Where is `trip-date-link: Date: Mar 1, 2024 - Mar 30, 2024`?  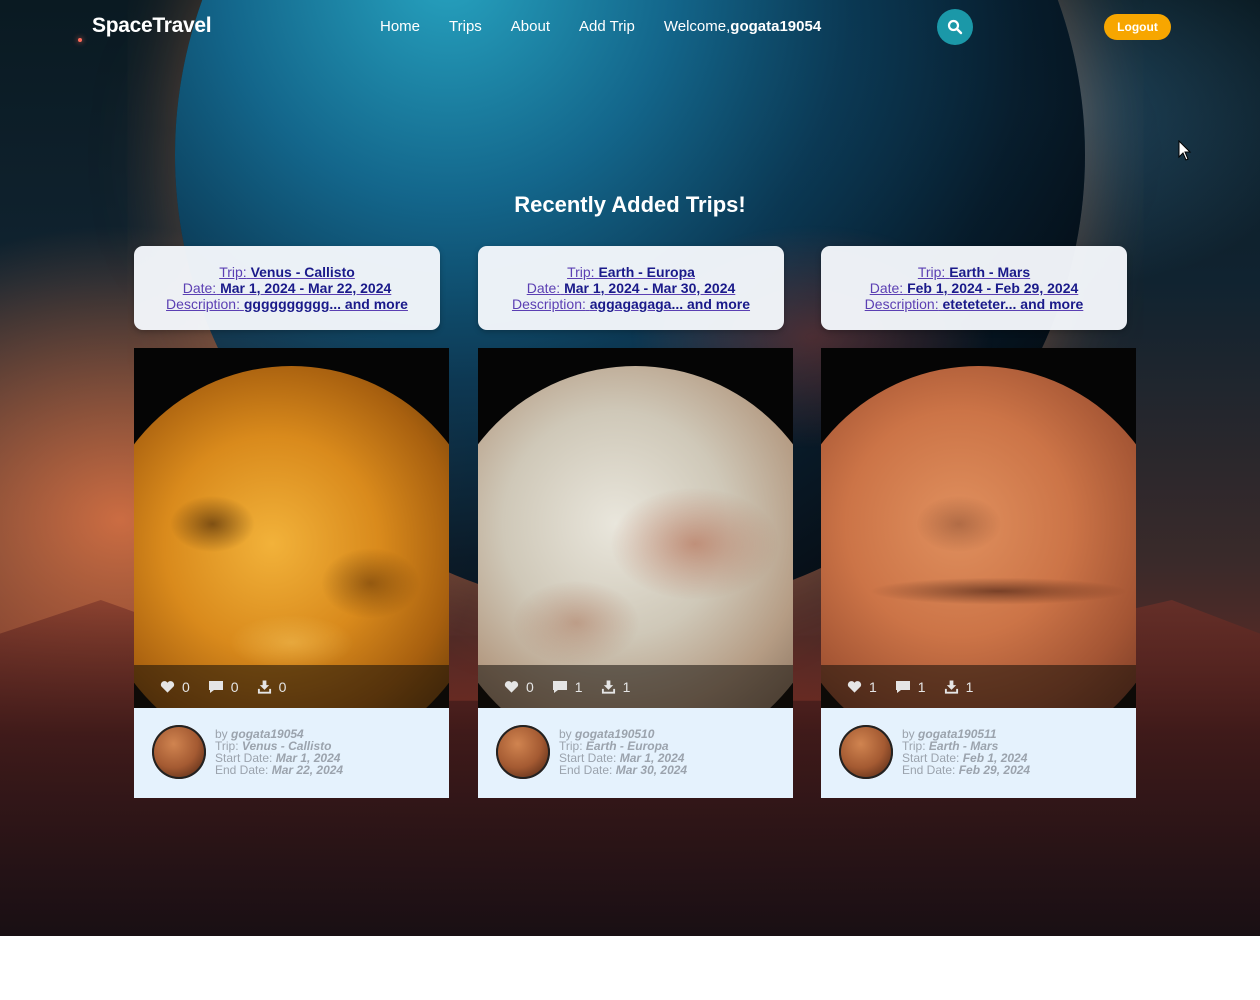
trip-date-link: Date: Mar 1, 2024 - Mar 30, 2024 is located at coordinates (631, 288).